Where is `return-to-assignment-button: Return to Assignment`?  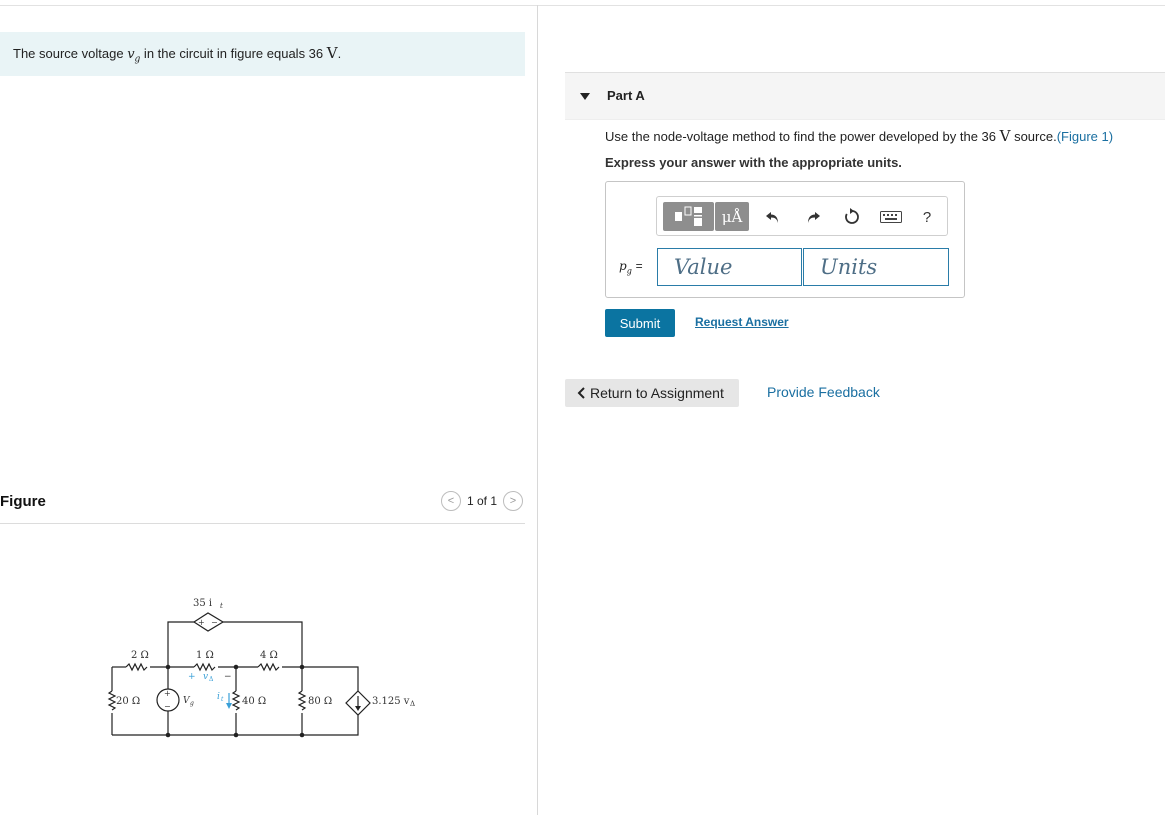 return-to-assignment-button: Return to Assignment is located at coordinates (652, 393).